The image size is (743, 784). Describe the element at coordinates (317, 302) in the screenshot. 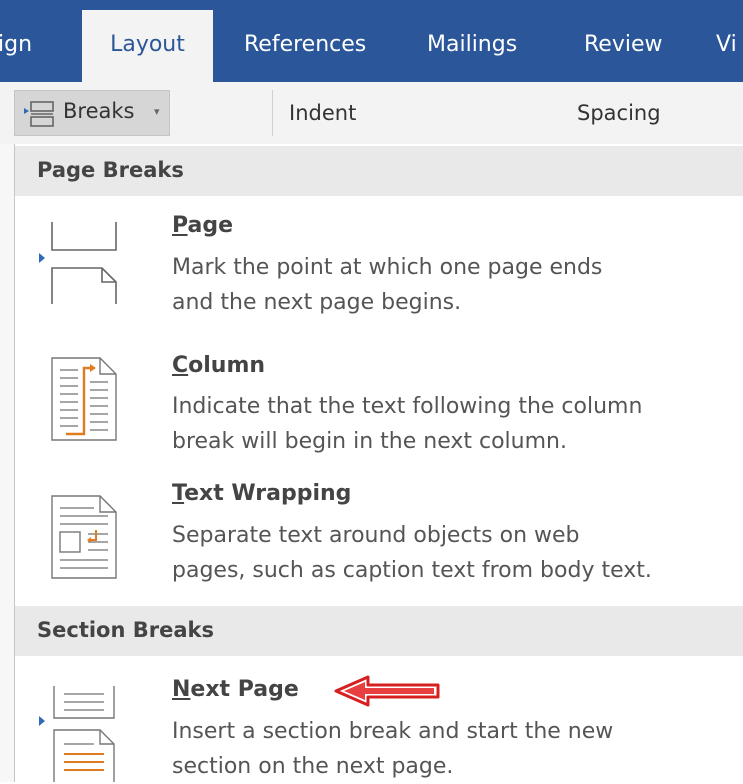

I see `menu-item-description: and the next page begins.` at that location.